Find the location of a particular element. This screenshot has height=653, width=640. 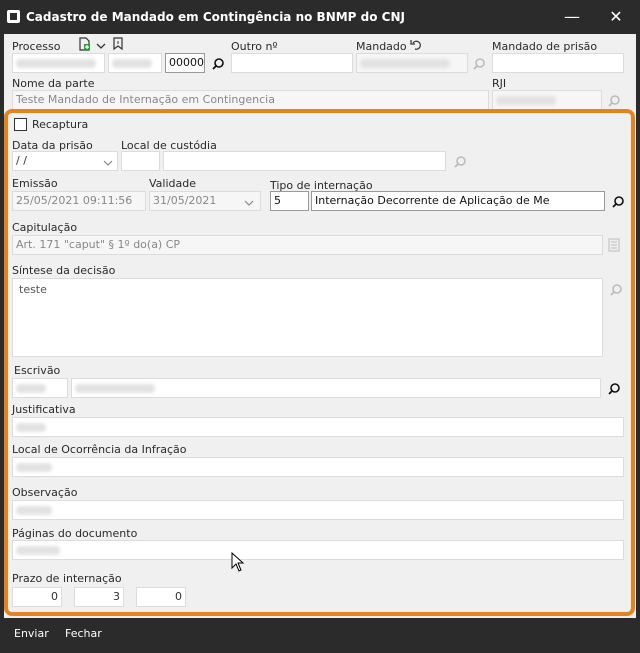

prazo-meses-input: 3 is located at coordinates (99, 597).